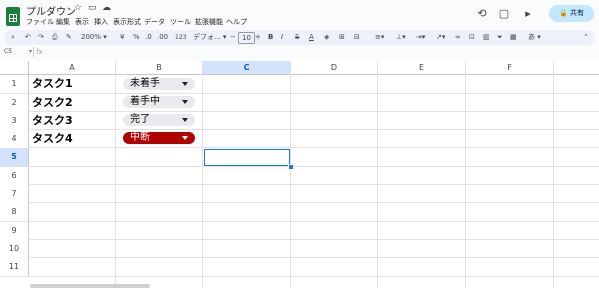 The width and height of the screenshot is (599, 290). I want to click on menu-view: 表示, so click(82, 22).